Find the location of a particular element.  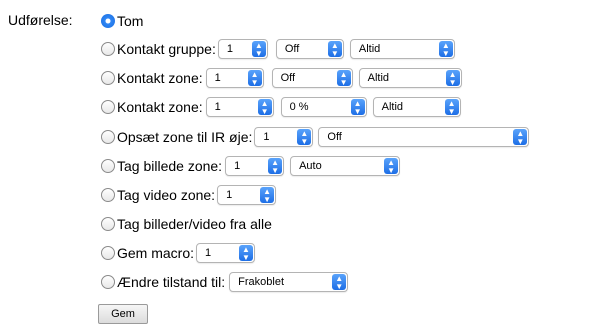

select-group-number: 1 ▲ ▼ is located at coordinates (242, 49).